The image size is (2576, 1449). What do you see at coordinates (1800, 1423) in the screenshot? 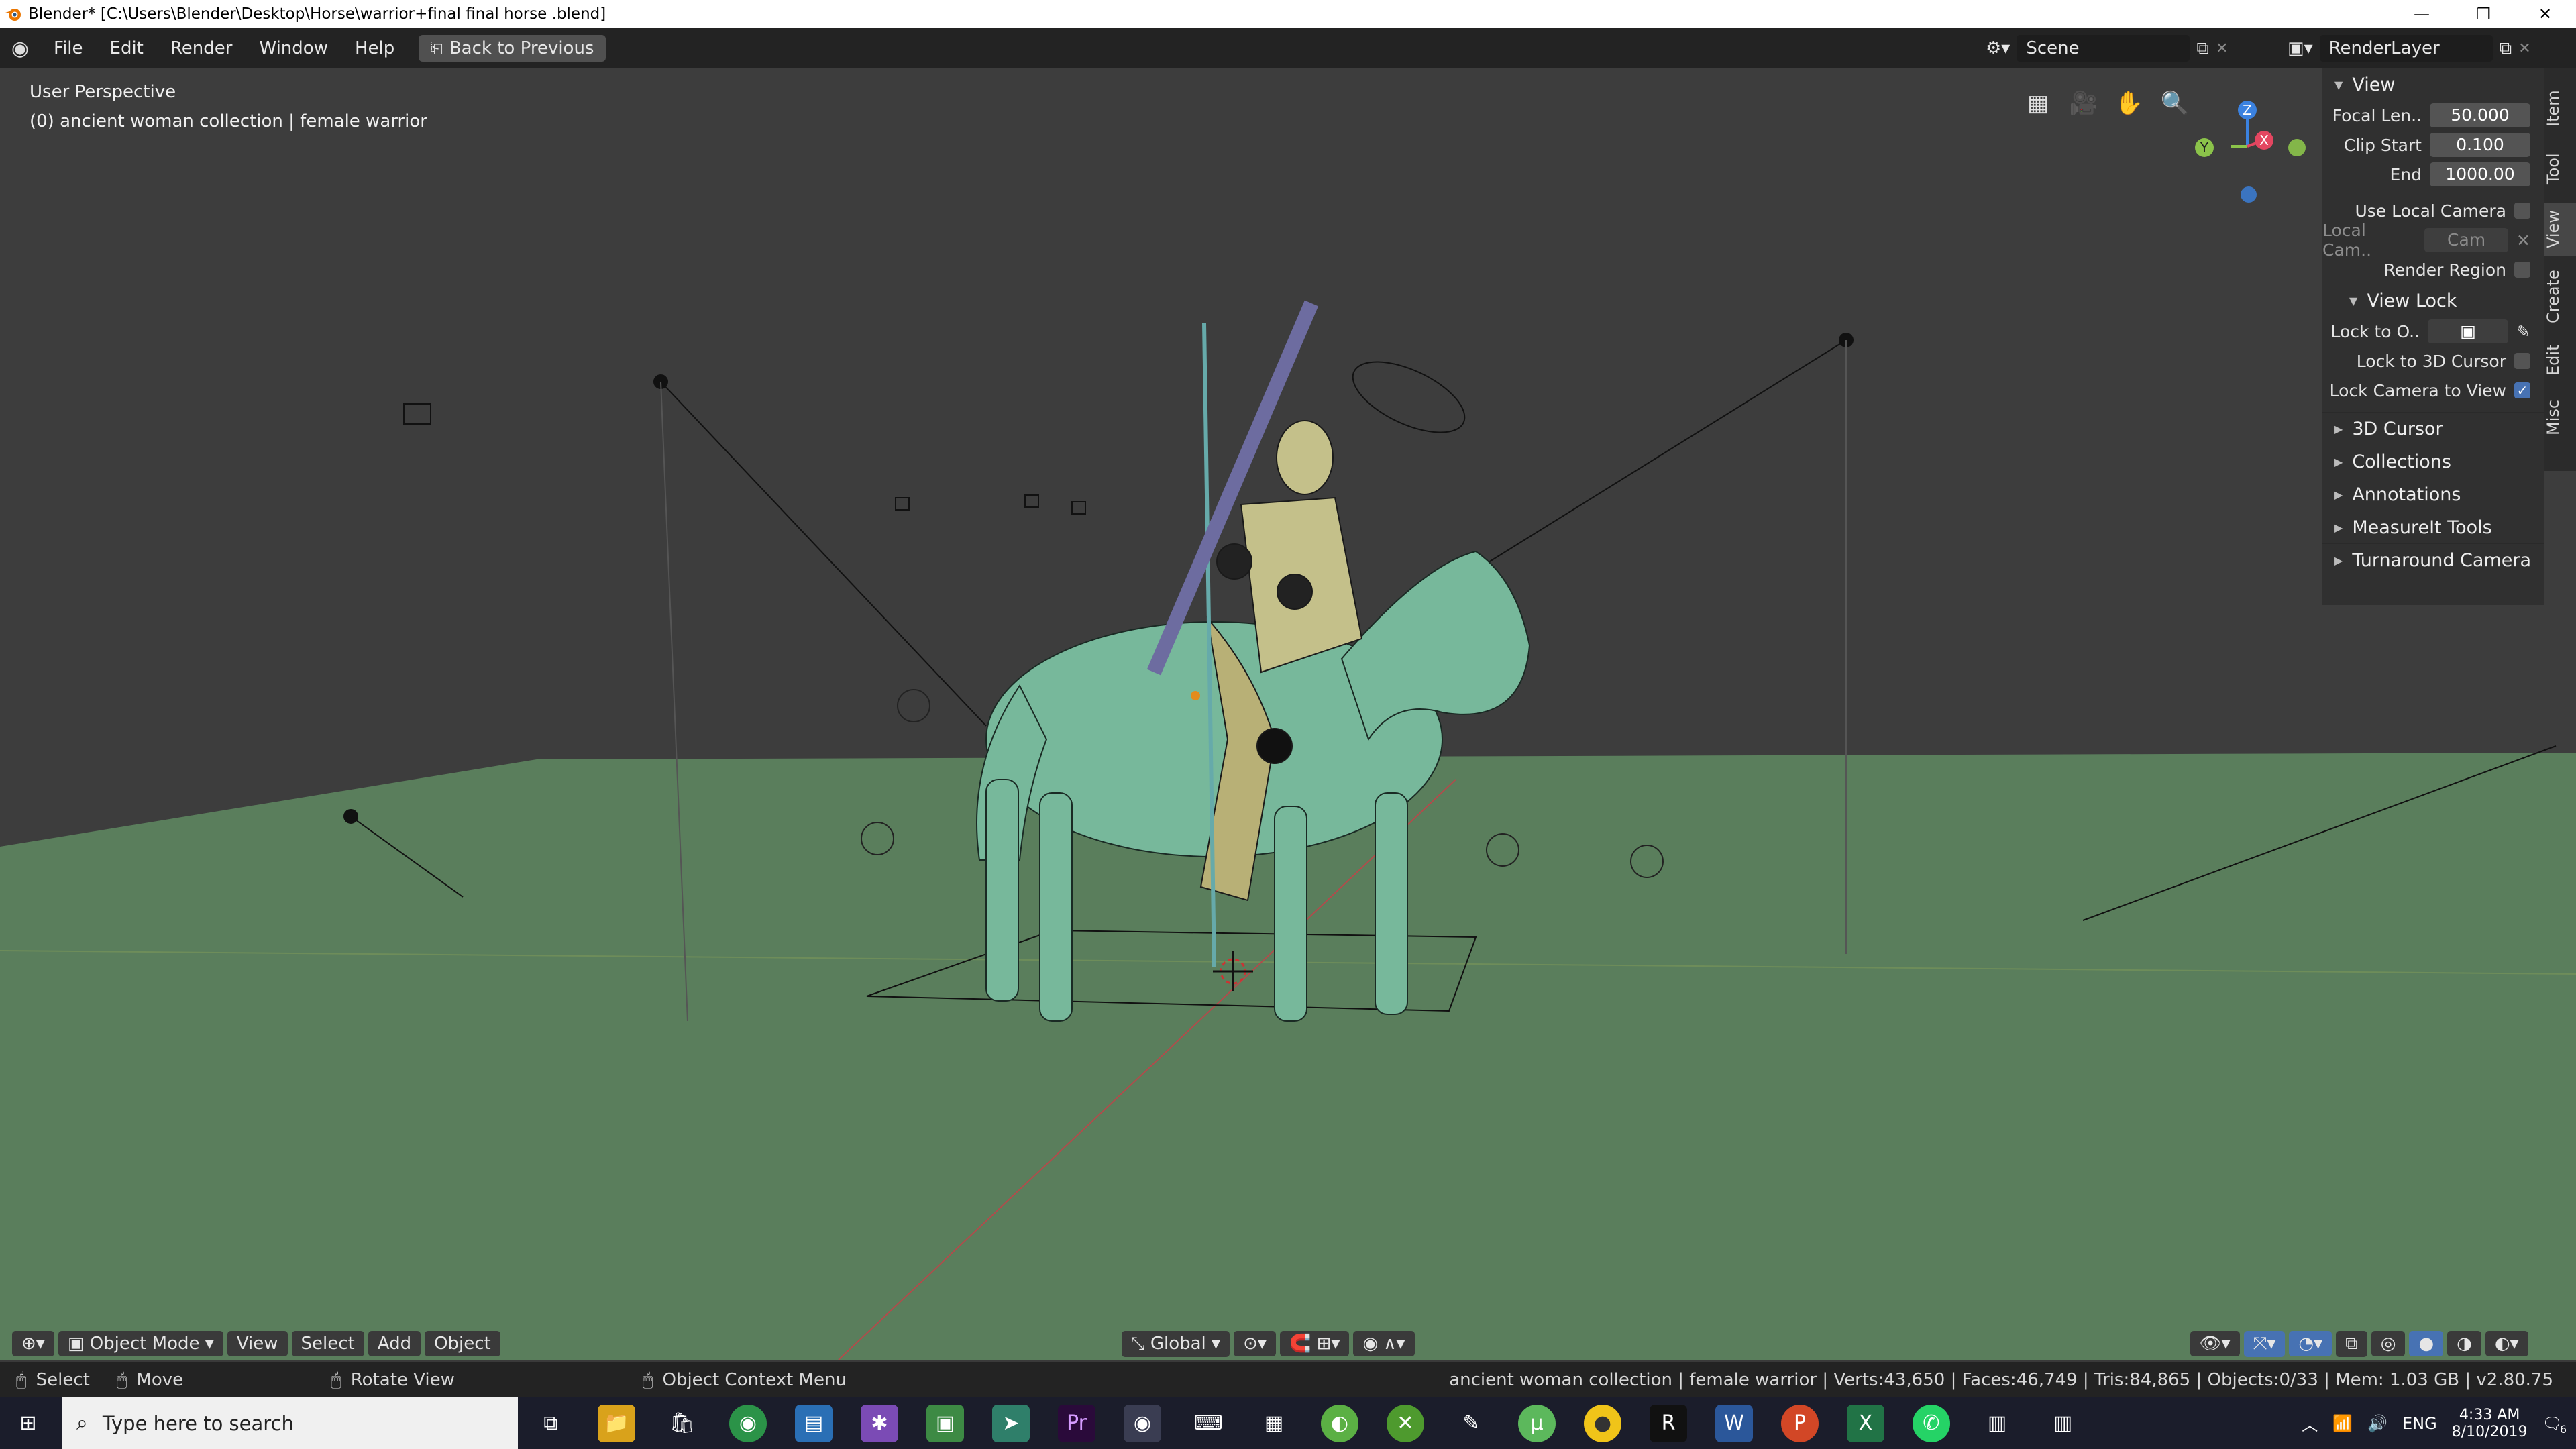
I see `powerpoint-icon: P` at bounding box center [1800, 1423].